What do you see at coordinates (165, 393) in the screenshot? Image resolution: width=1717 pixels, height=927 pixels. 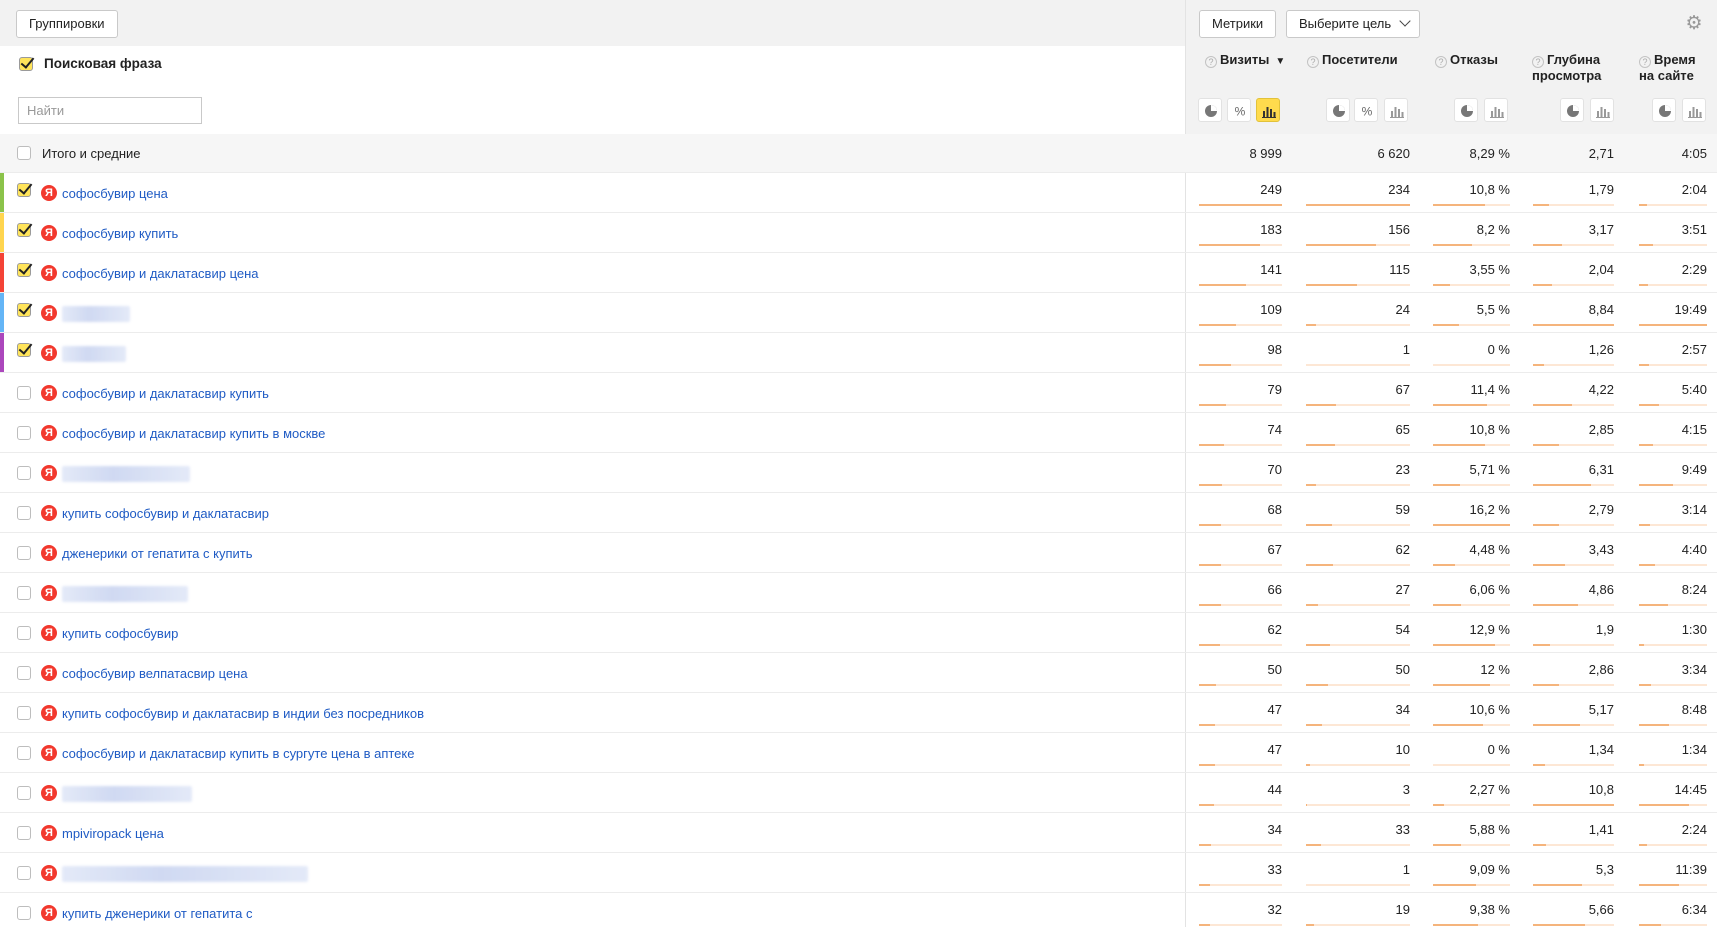 I see `search-phrase-link: софосбувир и даклатасвир купить` at bounding box center [165, 393].